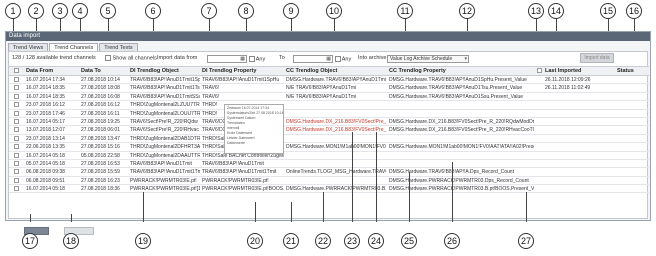 This screenshot has height=256, width=656. Describe the element at coordinates (165, 155) in the screenshot. I see `cell-di-object: THRD!ZugMontenal2DAAUTTRO` at that location.